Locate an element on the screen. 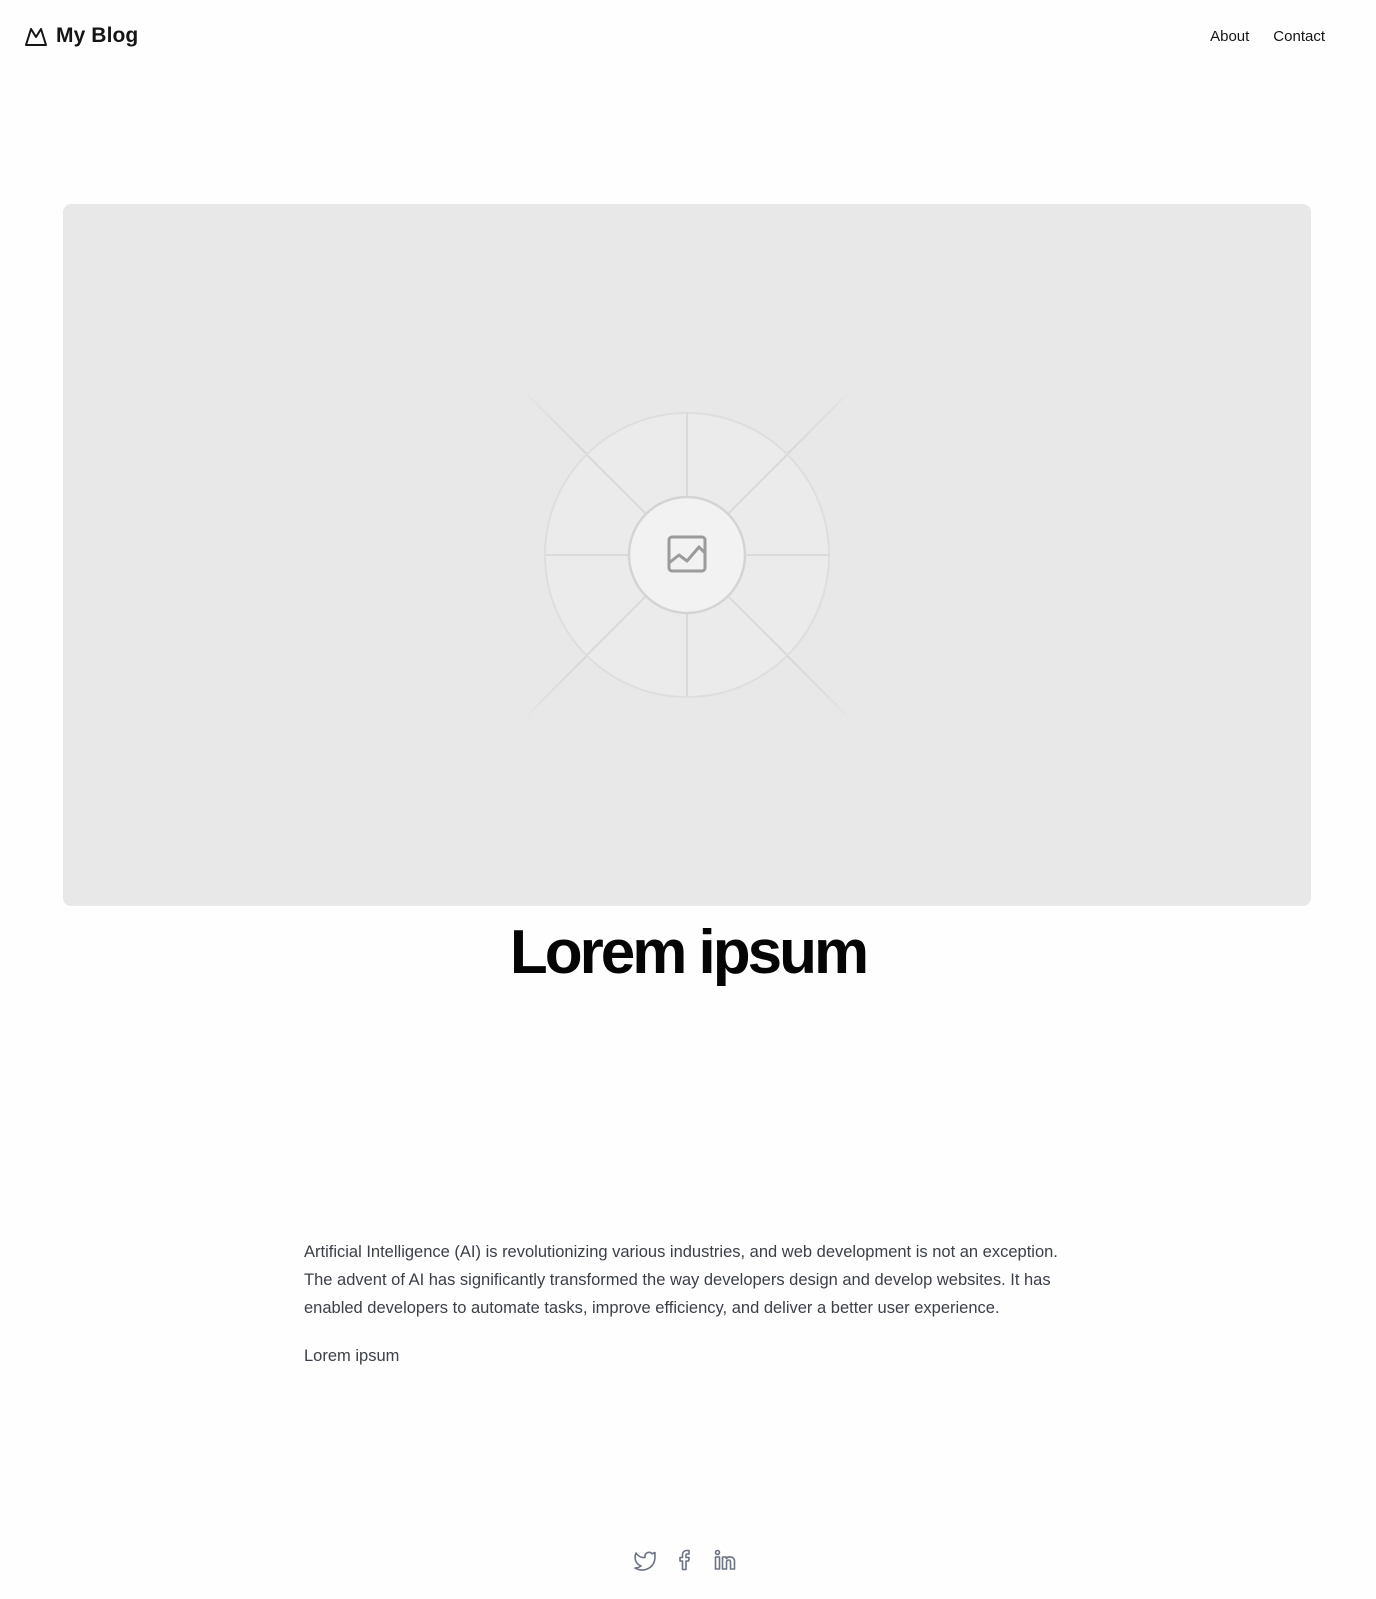 The image size is (1376, 1599). image-placeholder-icon is located at coordinates (687, 555).